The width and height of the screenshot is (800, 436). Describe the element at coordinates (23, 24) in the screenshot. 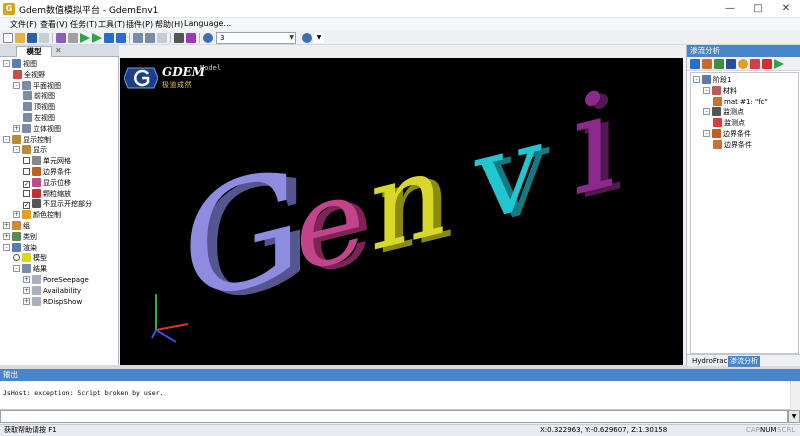

I see `menu-file: 文件(F)` at that location.